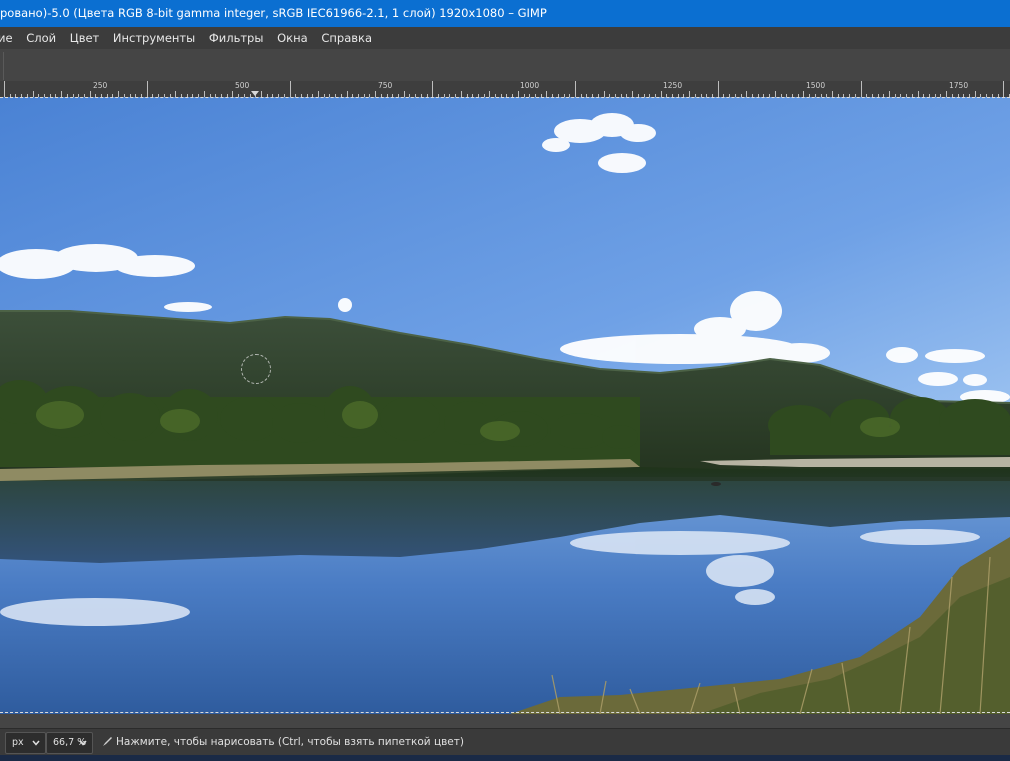 Image resolution: width=1010 pixels, height=761 pixels. I want to click on paintbrush-icon, so click(107, 741).